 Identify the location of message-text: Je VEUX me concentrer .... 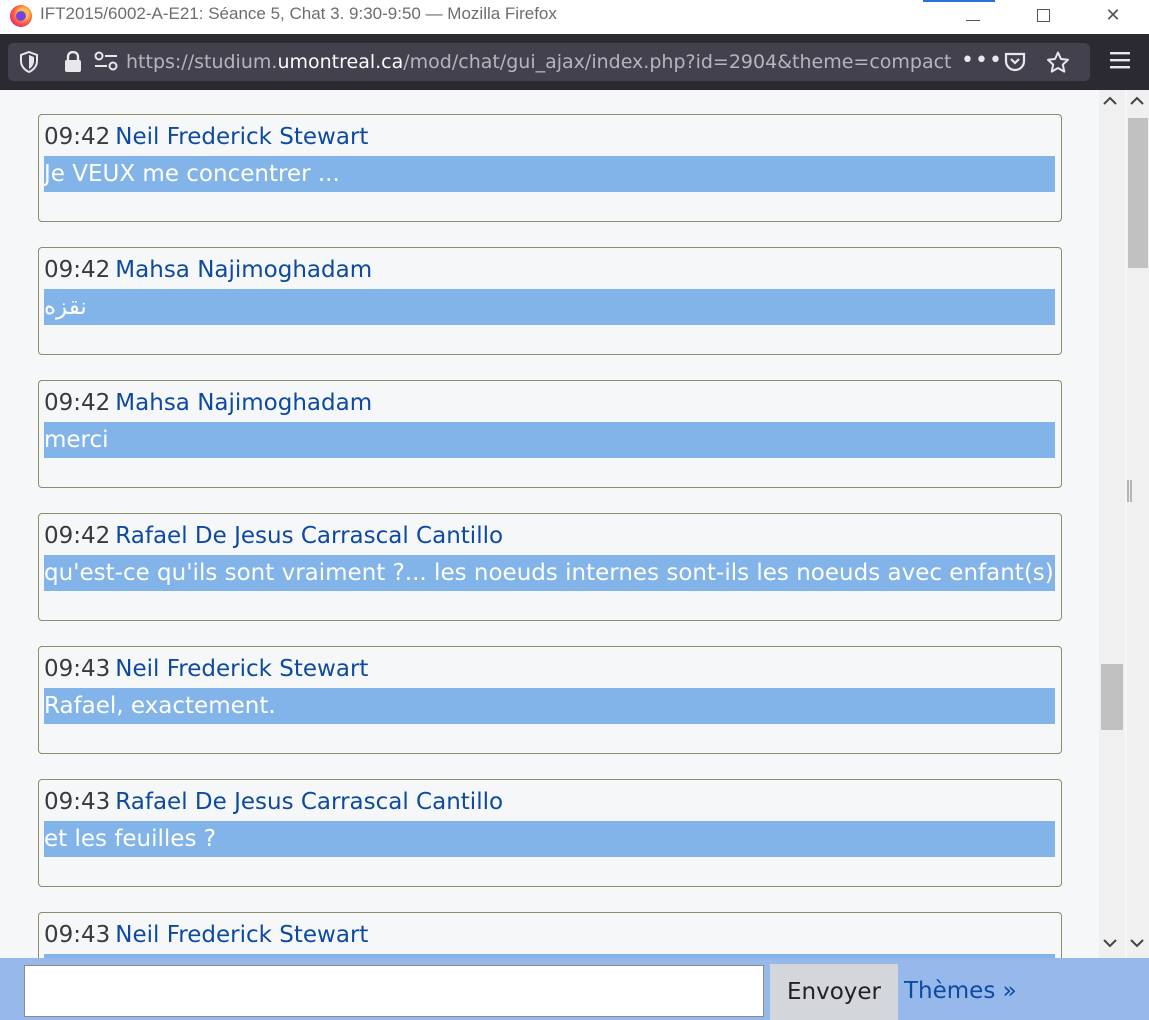
(549, 174).